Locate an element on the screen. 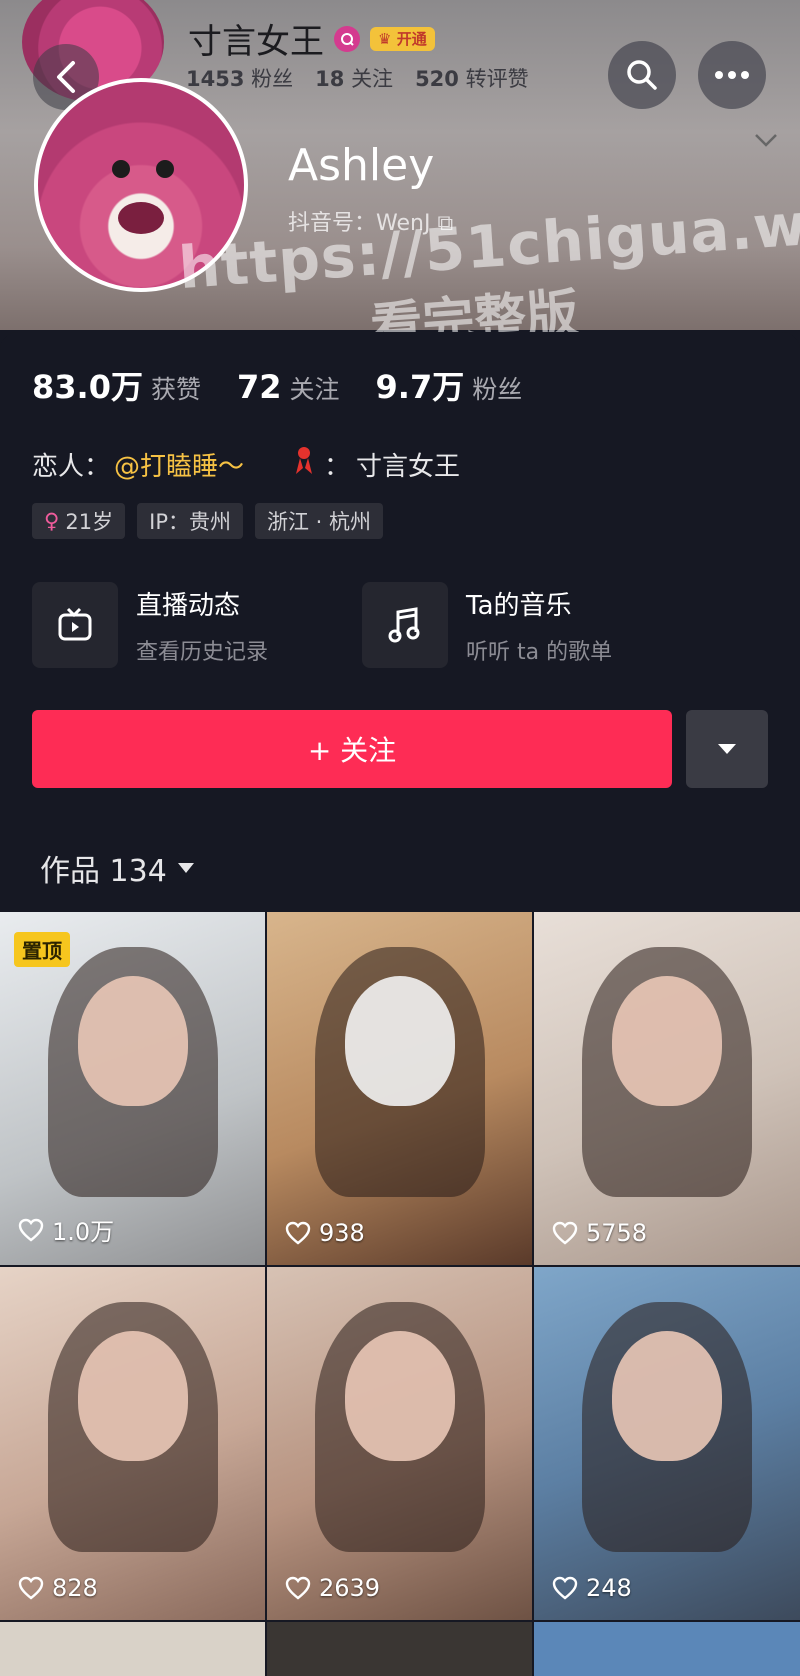  vip-badge: ♛ 开通 is located at coordinates (402, 38).